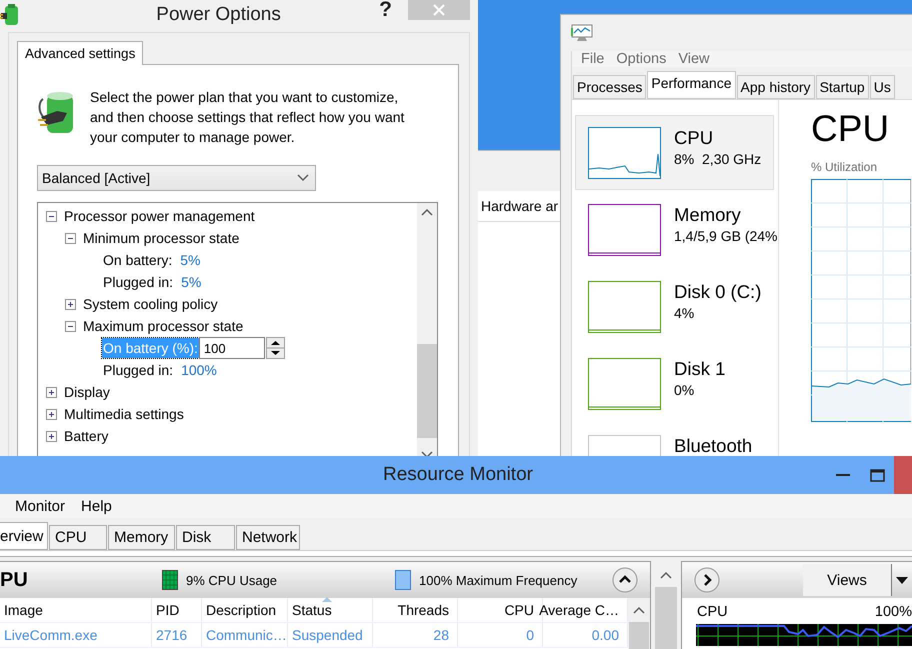 Image resolution: width=912 pixels, height=649 pixels. Describe the element at coordinates (498, 580) in the screenshot. I see `frequency-text: 100% Maximum Frequency` at that location.